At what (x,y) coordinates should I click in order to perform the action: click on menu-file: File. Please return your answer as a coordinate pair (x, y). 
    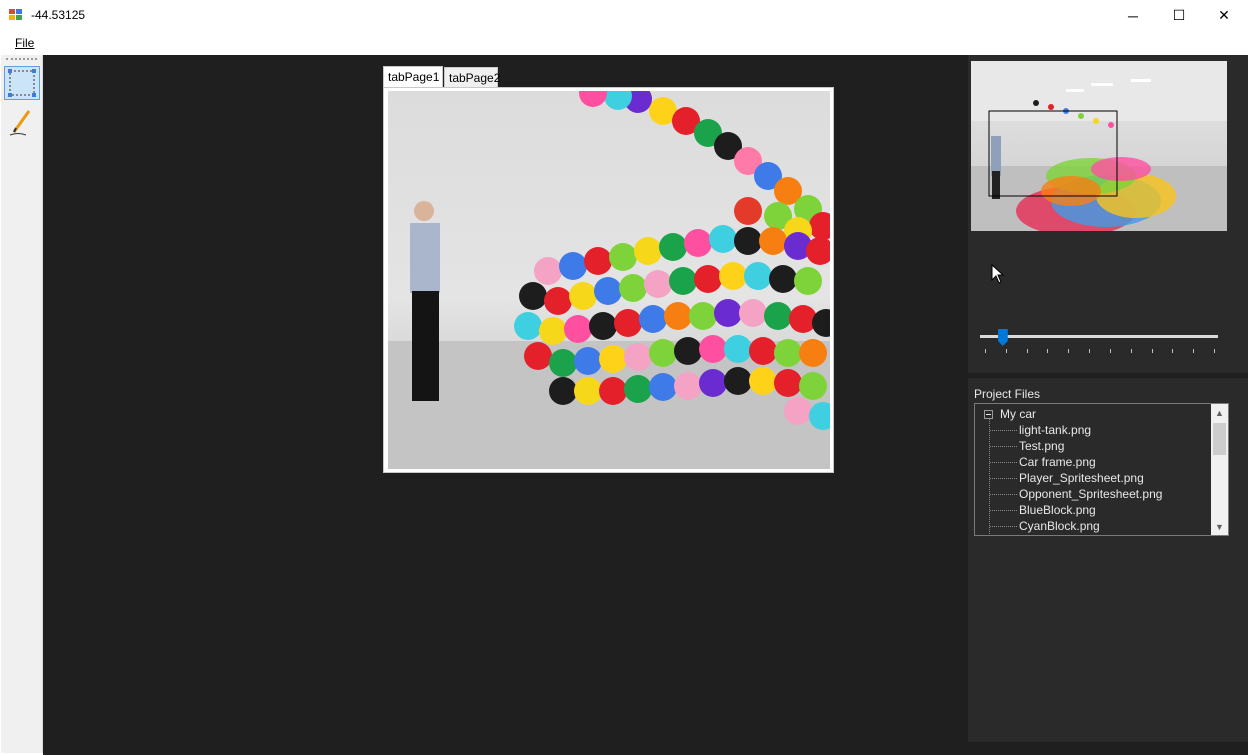
    Looking at the image, I should click on (24, 43).